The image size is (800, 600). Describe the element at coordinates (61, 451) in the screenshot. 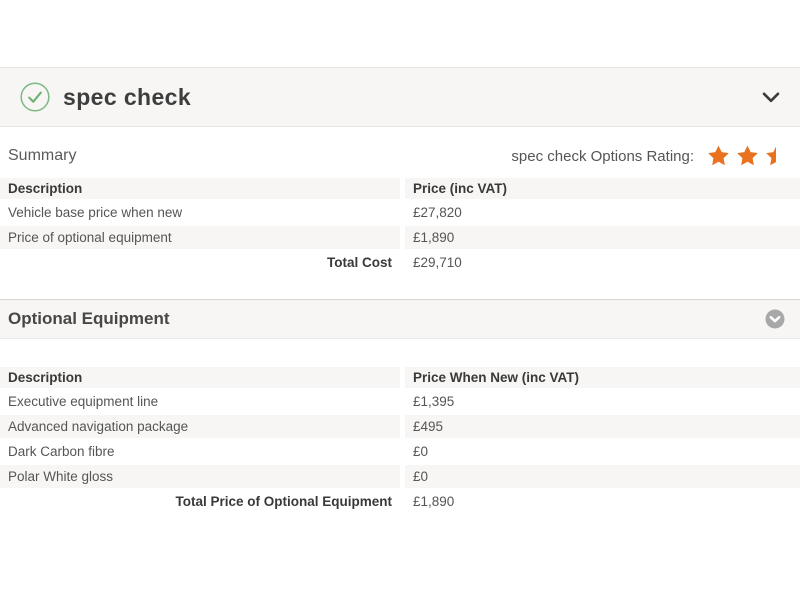

I see `row-description: Dark Carbon fibre` at that location.